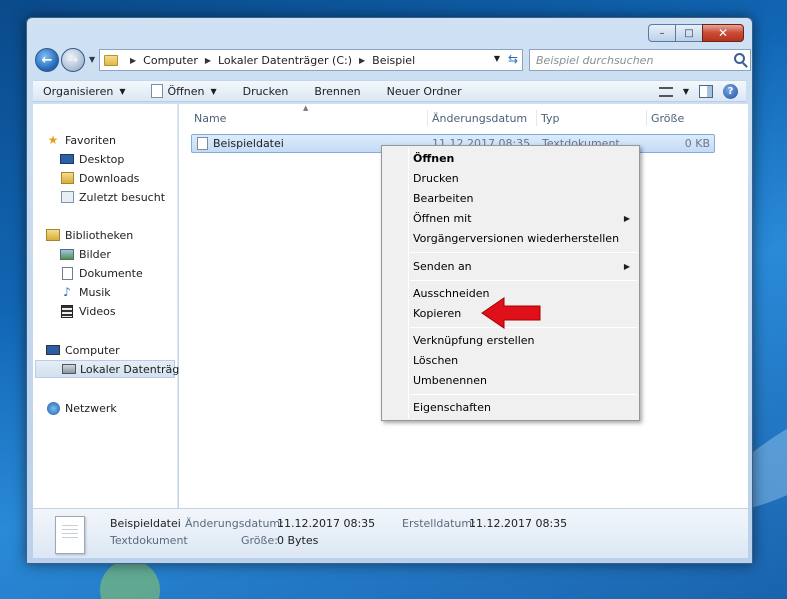  What do you see at coordinates (442, 218) in the screenshot?
I see `menu-item-open-with: Öffnen mit` at bounding box center [442, 218].